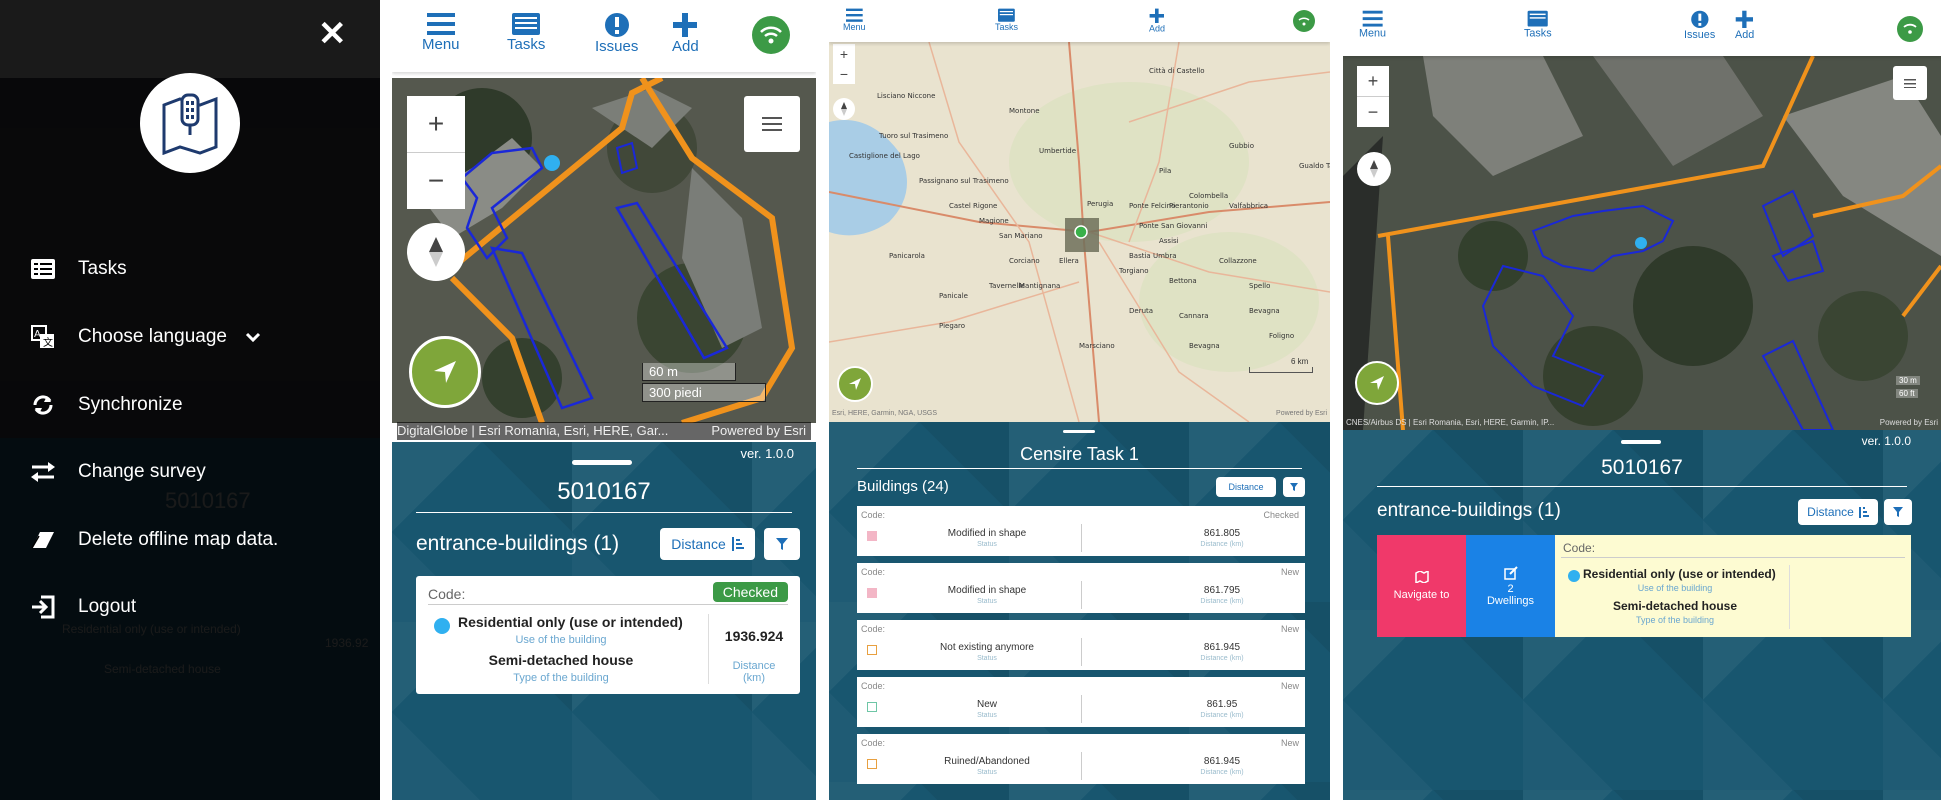 The image size is (1941, 800). Describe the element at coordinates (907, 256) in the screenshot. I see `place-label: Panicarola` at that location.